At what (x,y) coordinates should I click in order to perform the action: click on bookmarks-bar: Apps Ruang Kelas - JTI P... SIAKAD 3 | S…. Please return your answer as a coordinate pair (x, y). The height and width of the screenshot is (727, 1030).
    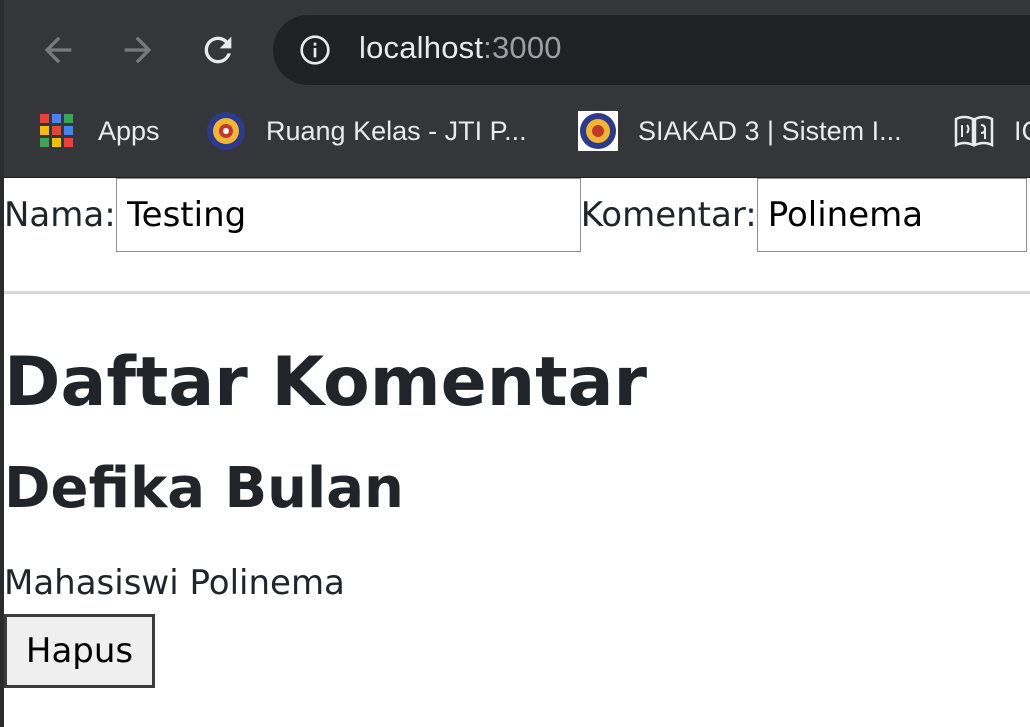
    Looking at the image, I should click on (515, 139).